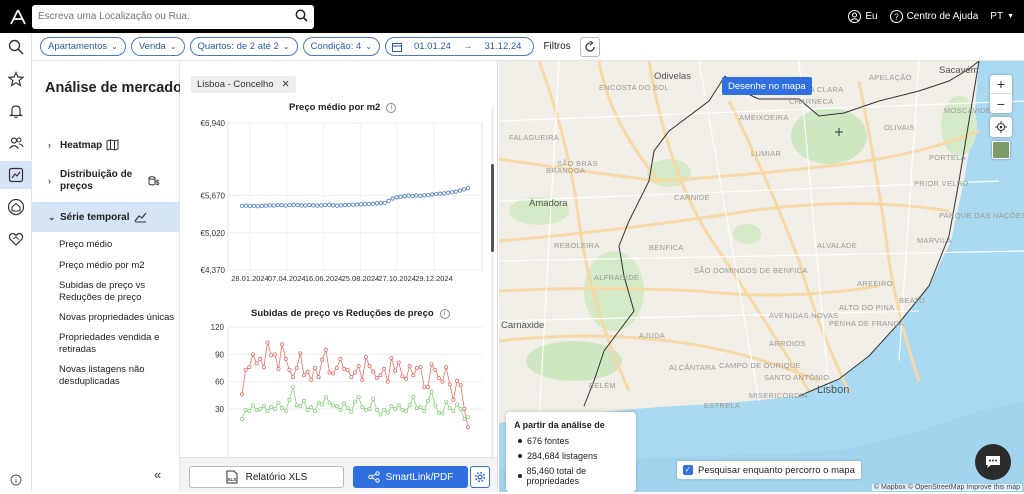 This screenshot has width=1024, height=494. I want to click on app-logo-icon, so click(18, 17).